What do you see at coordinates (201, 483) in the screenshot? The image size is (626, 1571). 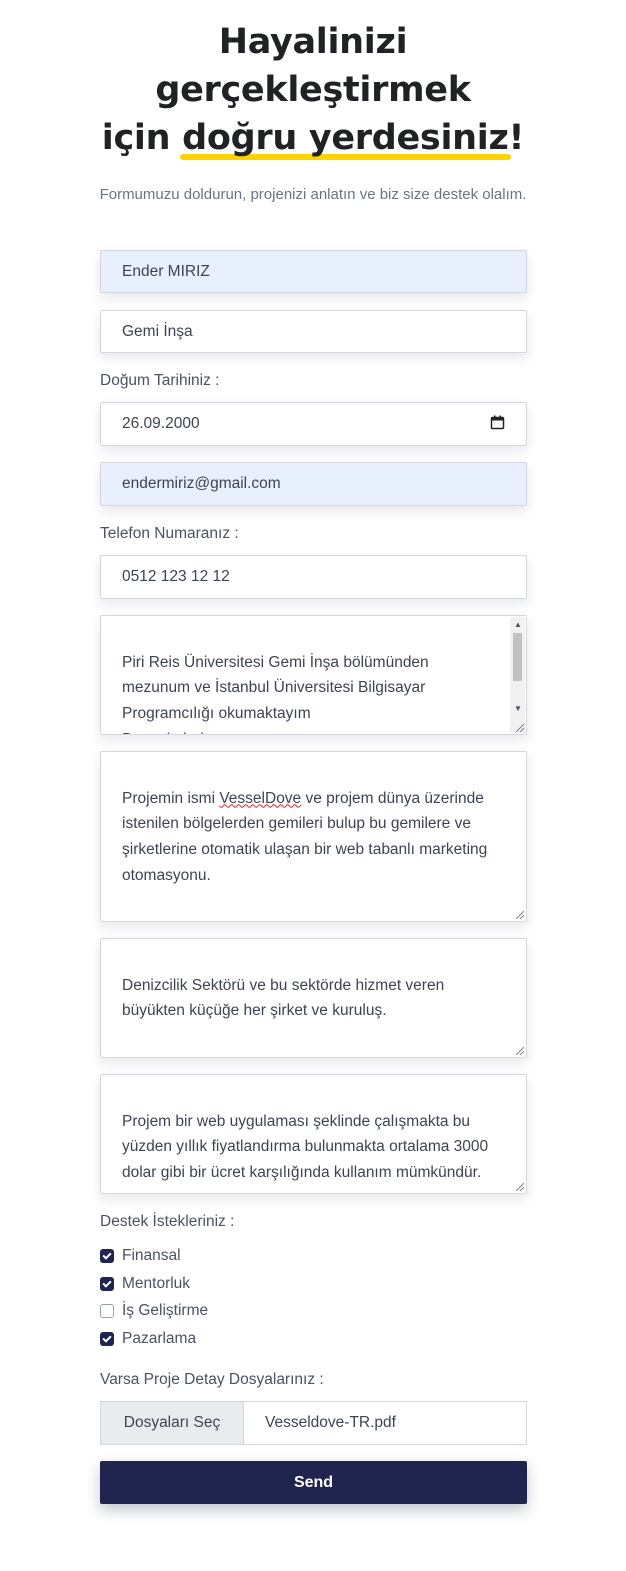 I see `email-value: endermiriz@gmail.com` at bounding box center [201, 483].